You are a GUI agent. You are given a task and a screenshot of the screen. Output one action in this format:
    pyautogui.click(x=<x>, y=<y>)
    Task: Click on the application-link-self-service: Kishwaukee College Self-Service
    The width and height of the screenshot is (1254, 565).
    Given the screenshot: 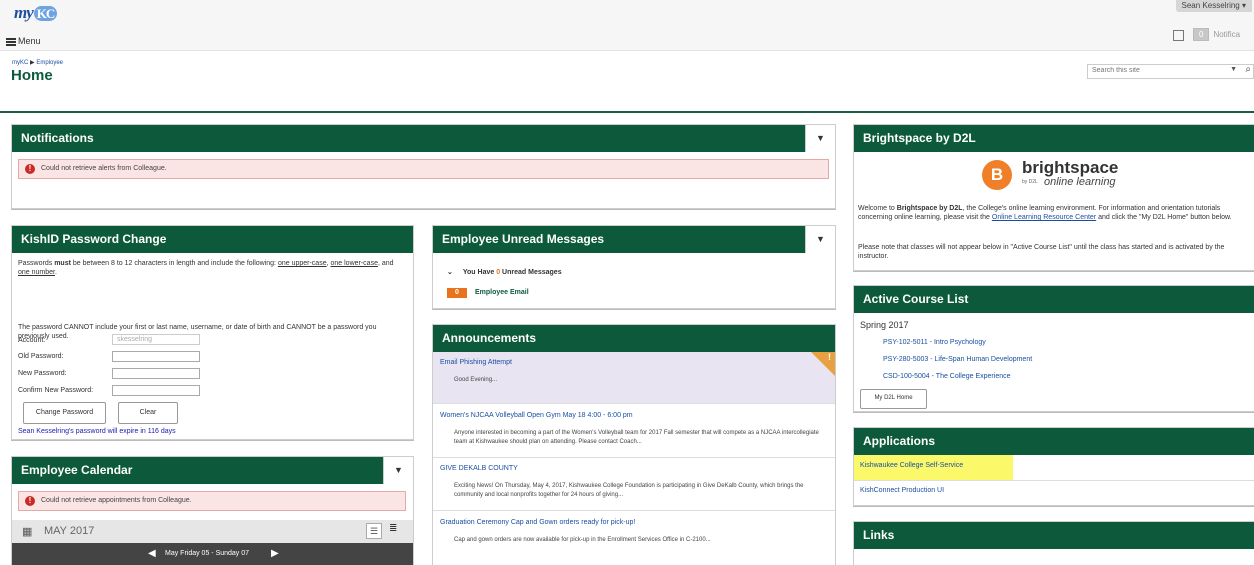 What is the action you would take?
    pyautogui.click(x=911, y=465)
    